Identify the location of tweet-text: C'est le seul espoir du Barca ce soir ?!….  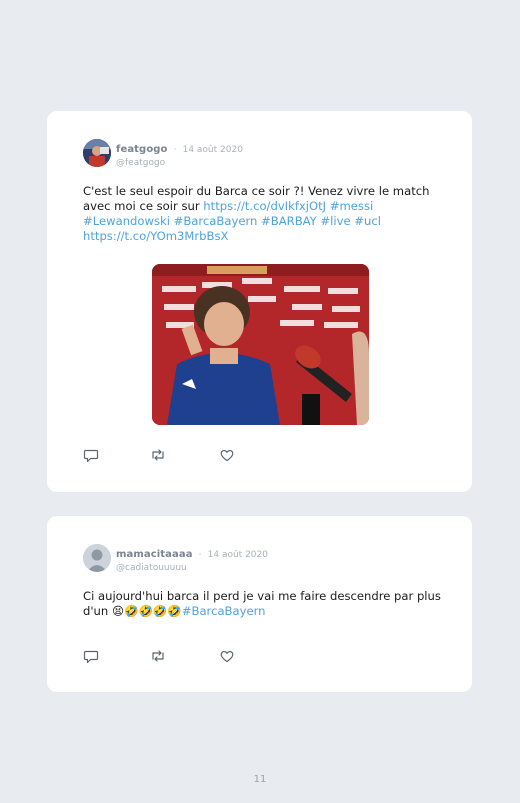
(263, 214).